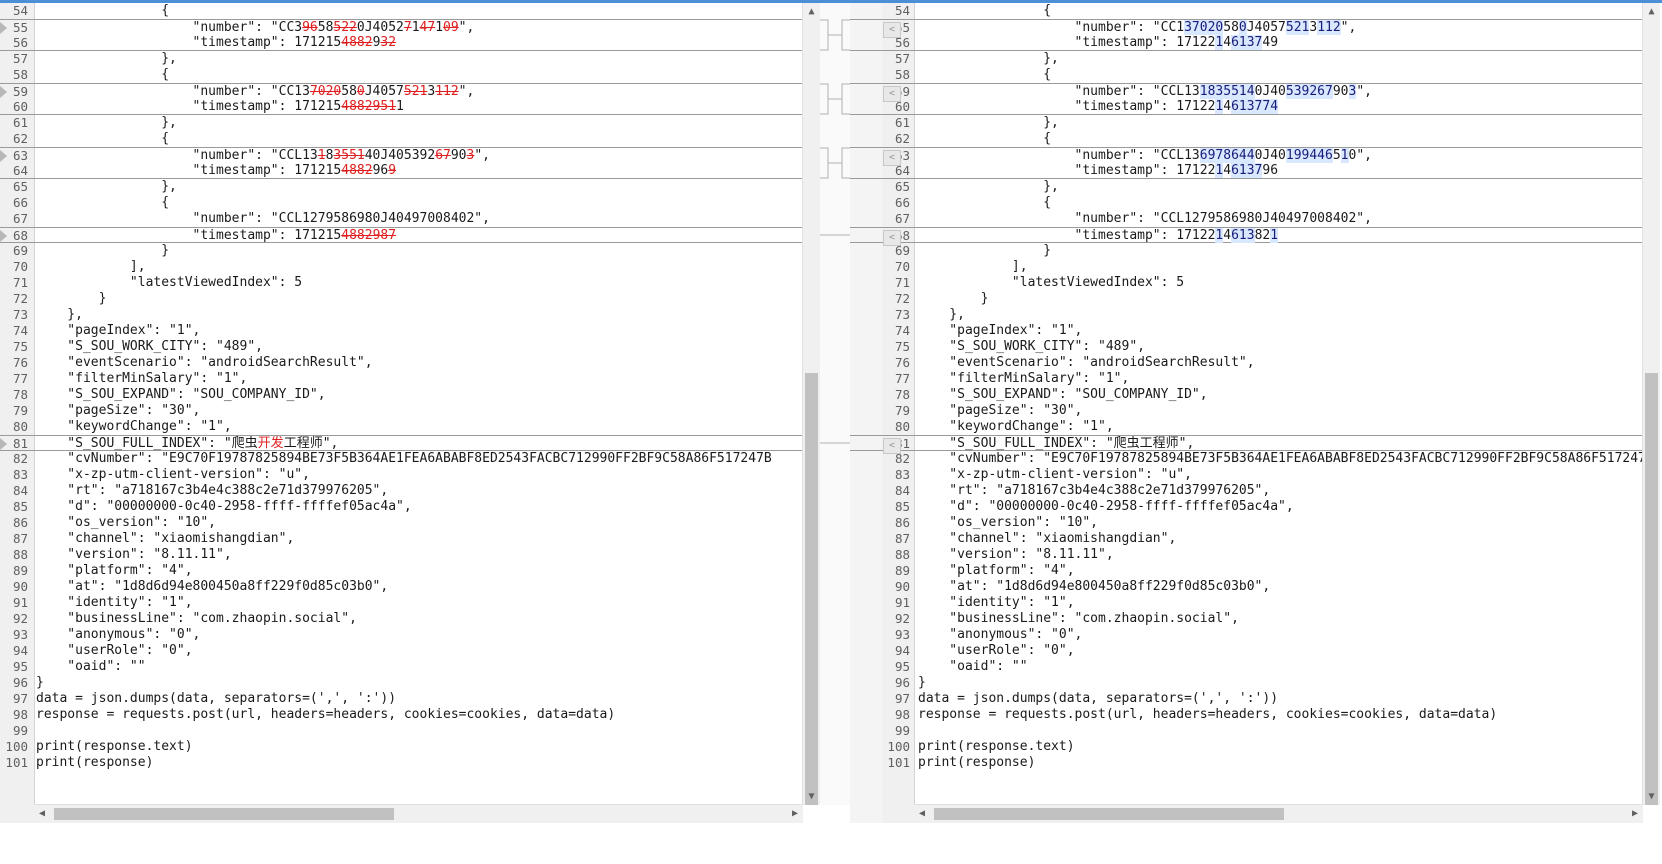  I want to click on code-line: 75 "S_SOU_WORK_CITY": "489",, so click(401, 347).